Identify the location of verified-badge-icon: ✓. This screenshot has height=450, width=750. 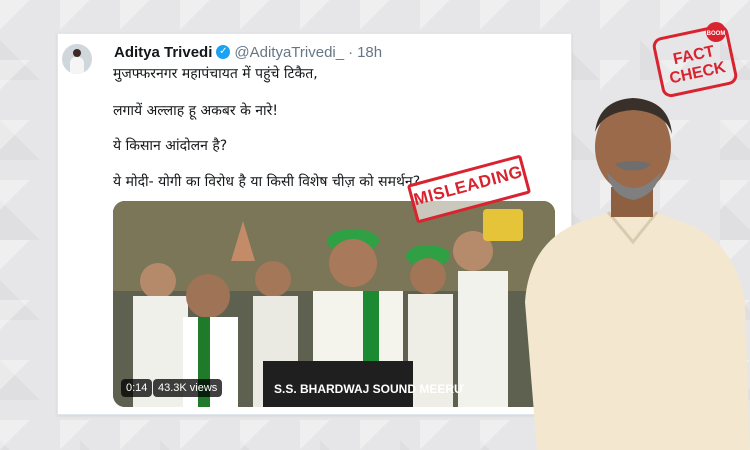
(223, 52).